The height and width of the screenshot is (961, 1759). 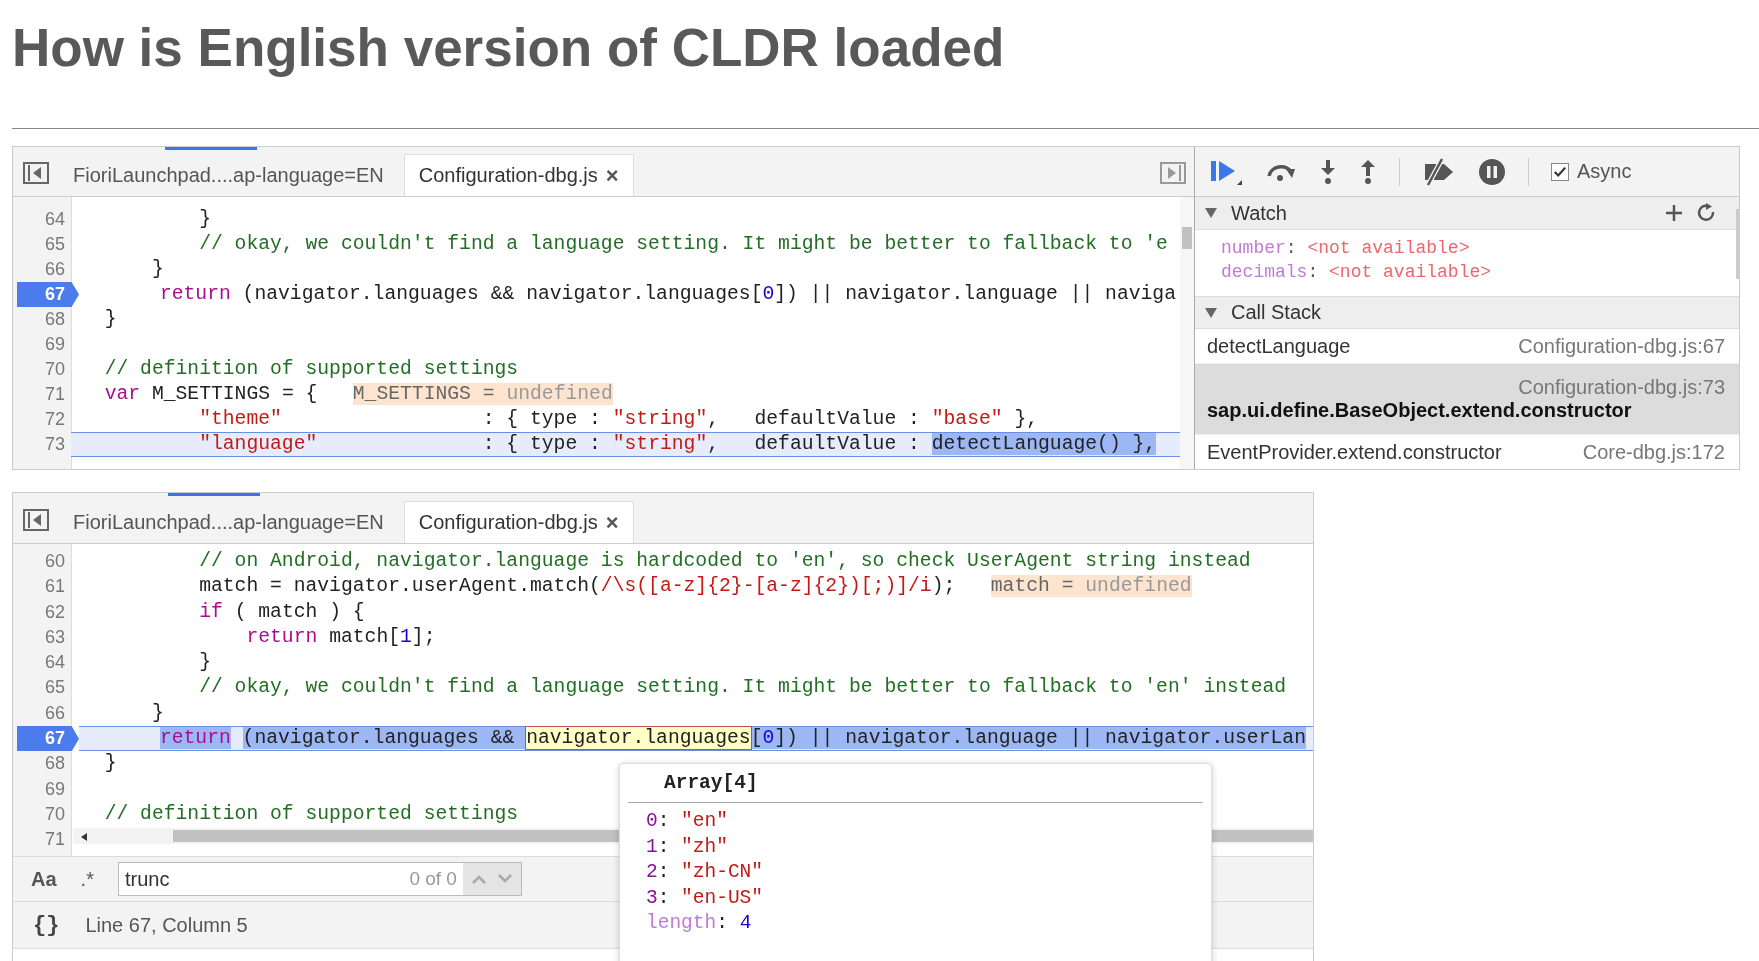 I want to click on function-name: sap.ui.define.BaseObject.extend.constructor, so click(x=1420, y=410).